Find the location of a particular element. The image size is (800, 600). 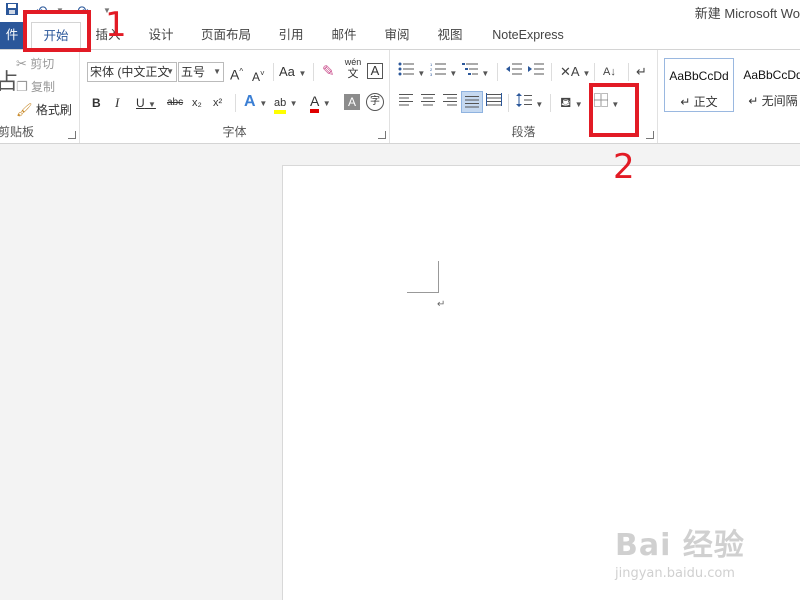

character-border-button: A is located at coordinates (375, 71).